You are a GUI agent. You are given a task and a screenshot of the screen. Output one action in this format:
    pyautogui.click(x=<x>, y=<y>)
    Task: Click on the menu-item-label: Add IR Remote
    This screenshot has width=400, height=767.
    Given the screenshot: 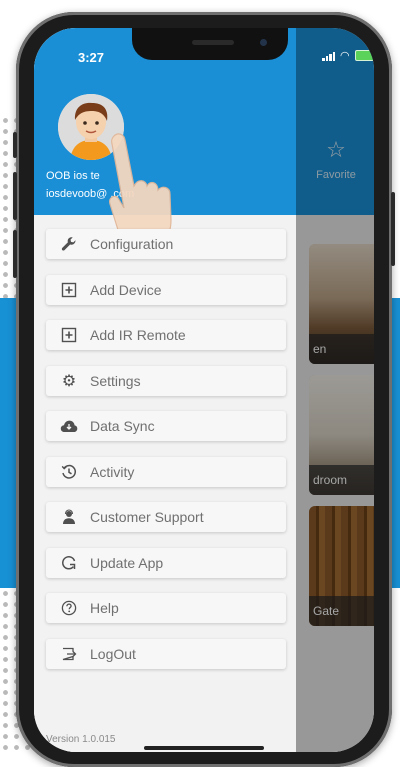 What is the action you would take?
    pyautogui.click(x=138, y=335)
    